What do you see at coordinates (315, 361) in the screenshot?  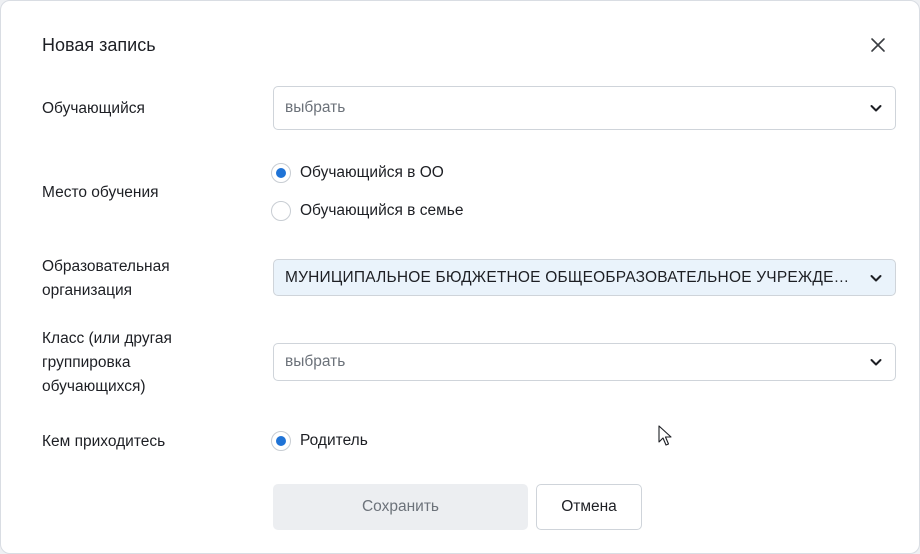 I see `class-select-placeholder: выбрать` at bounding box center [315, 361].